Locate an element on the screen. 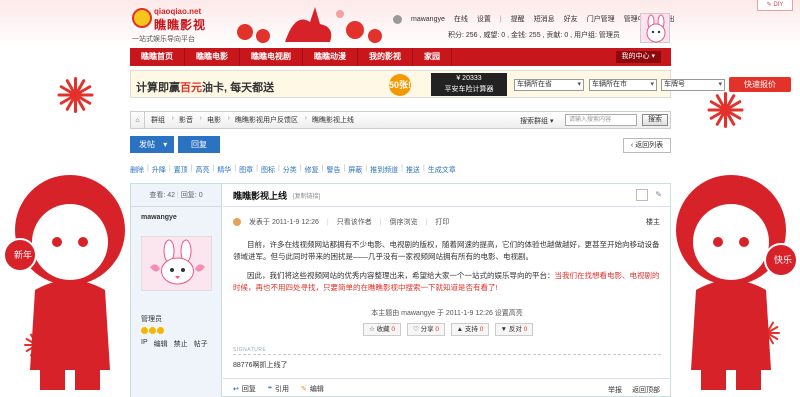 Image resolution: width=800 pixels, height=397 pixels. footer-edit: ✎ 编辑 is located at coordinates (312, 389).